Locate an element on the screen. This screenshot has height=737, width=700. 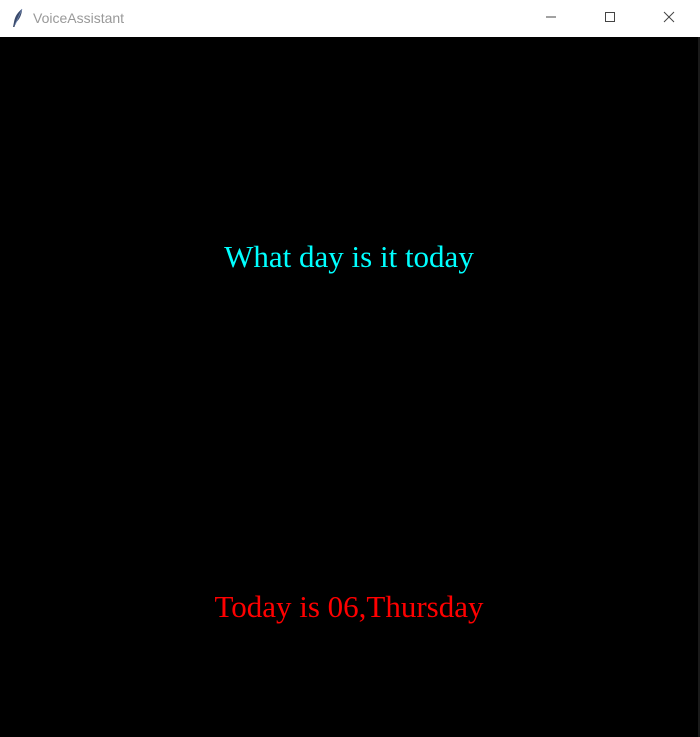
feather-icon is located at coordinates (18, 18).